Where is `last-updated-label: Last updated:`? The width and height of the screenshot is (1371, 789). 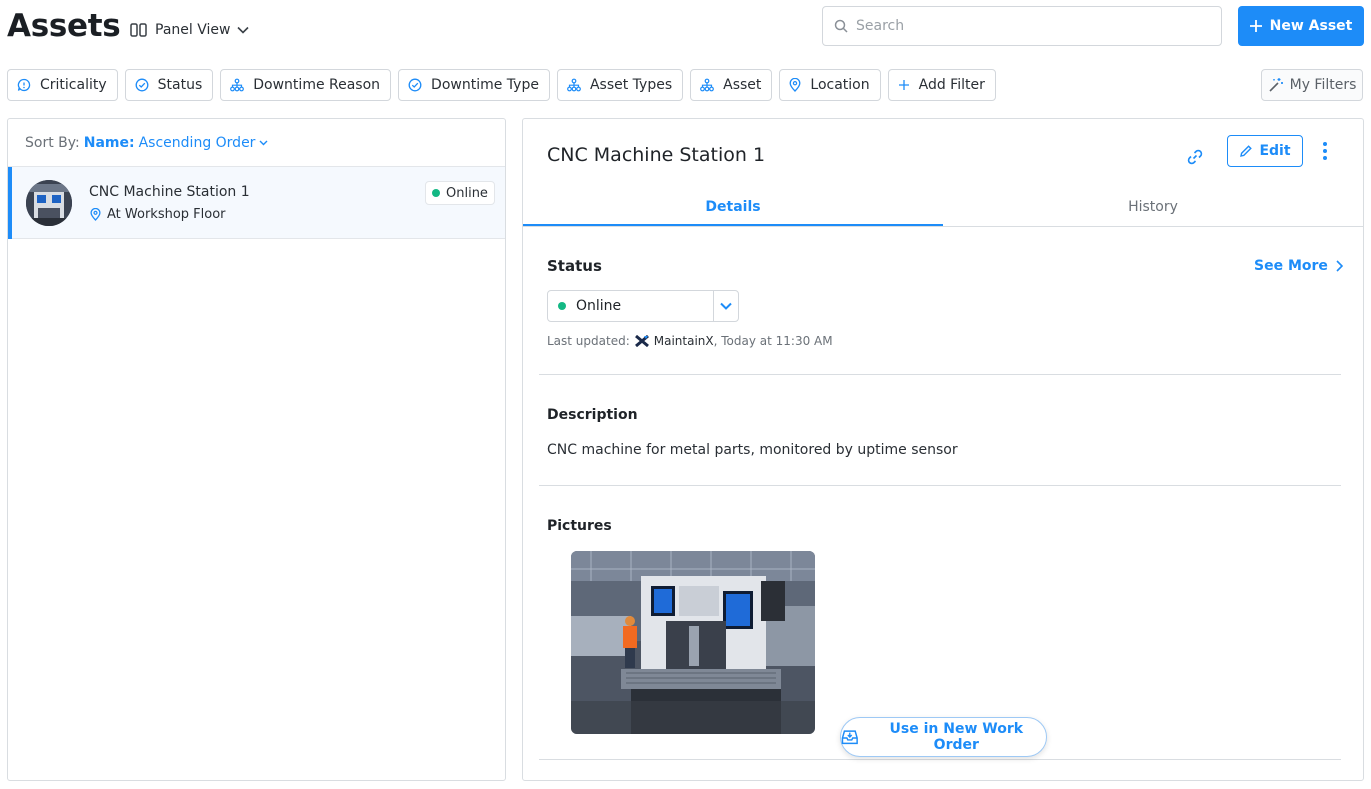 last-updated-label: Last updated: is located at coordinates (588, 341).